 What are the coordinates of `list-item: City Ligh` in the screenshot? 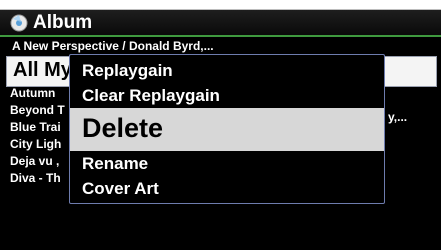 It's located at (35, 144).